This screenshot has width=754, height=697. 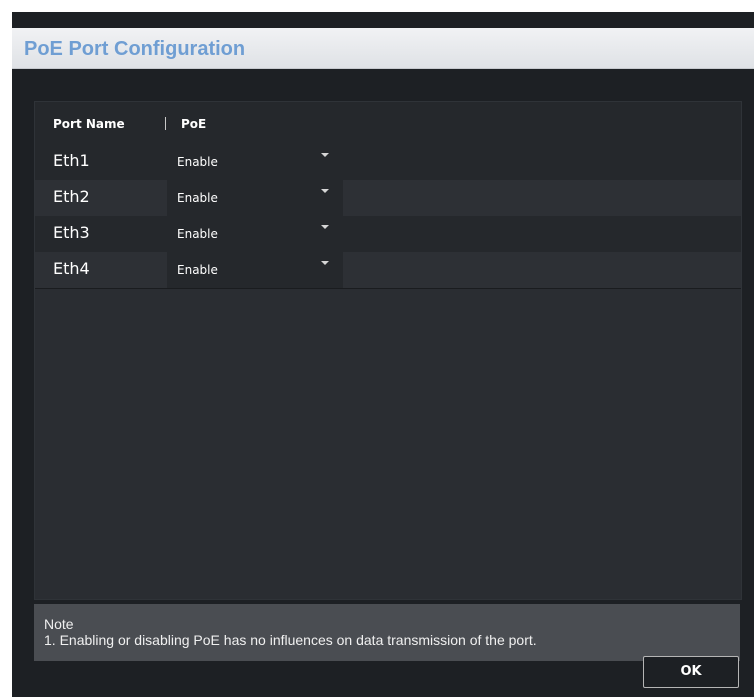 What do you see at coordinates (71, 160) in the screenshot?
I see `port-name-cell: Eth1` at bounding box center [71, 160].